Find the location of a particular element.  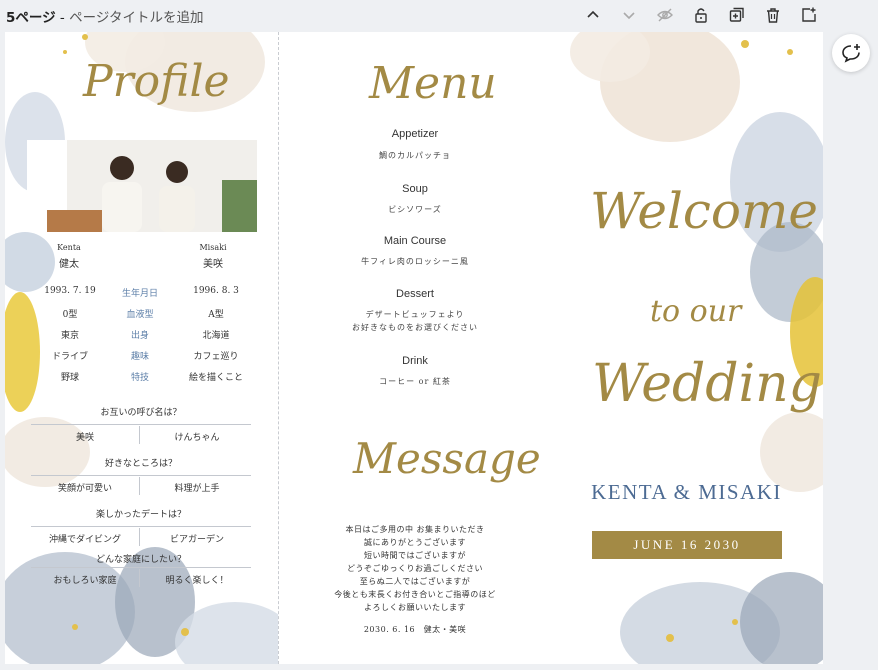

add-comment-button is located at coordinates (851, 53).